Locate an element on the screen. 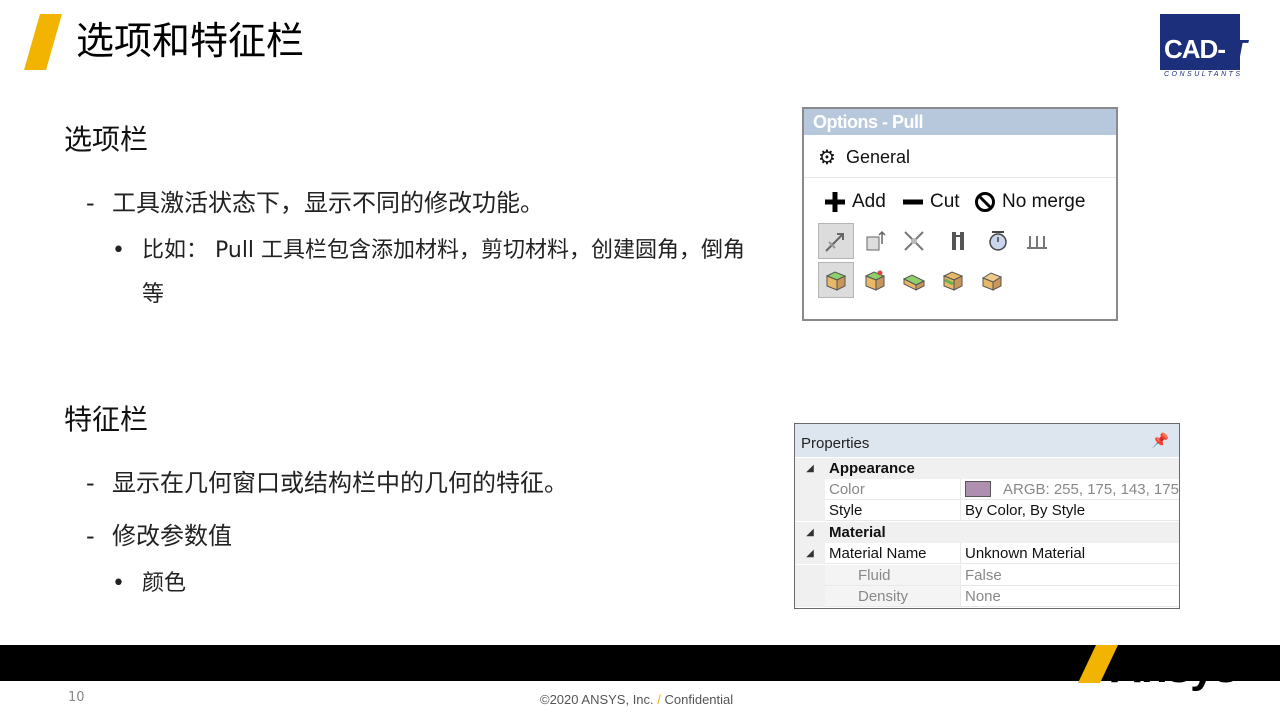 The width and height of the screenshot is (1280, 720). measure-tool is located at coordinates (1037, 241).